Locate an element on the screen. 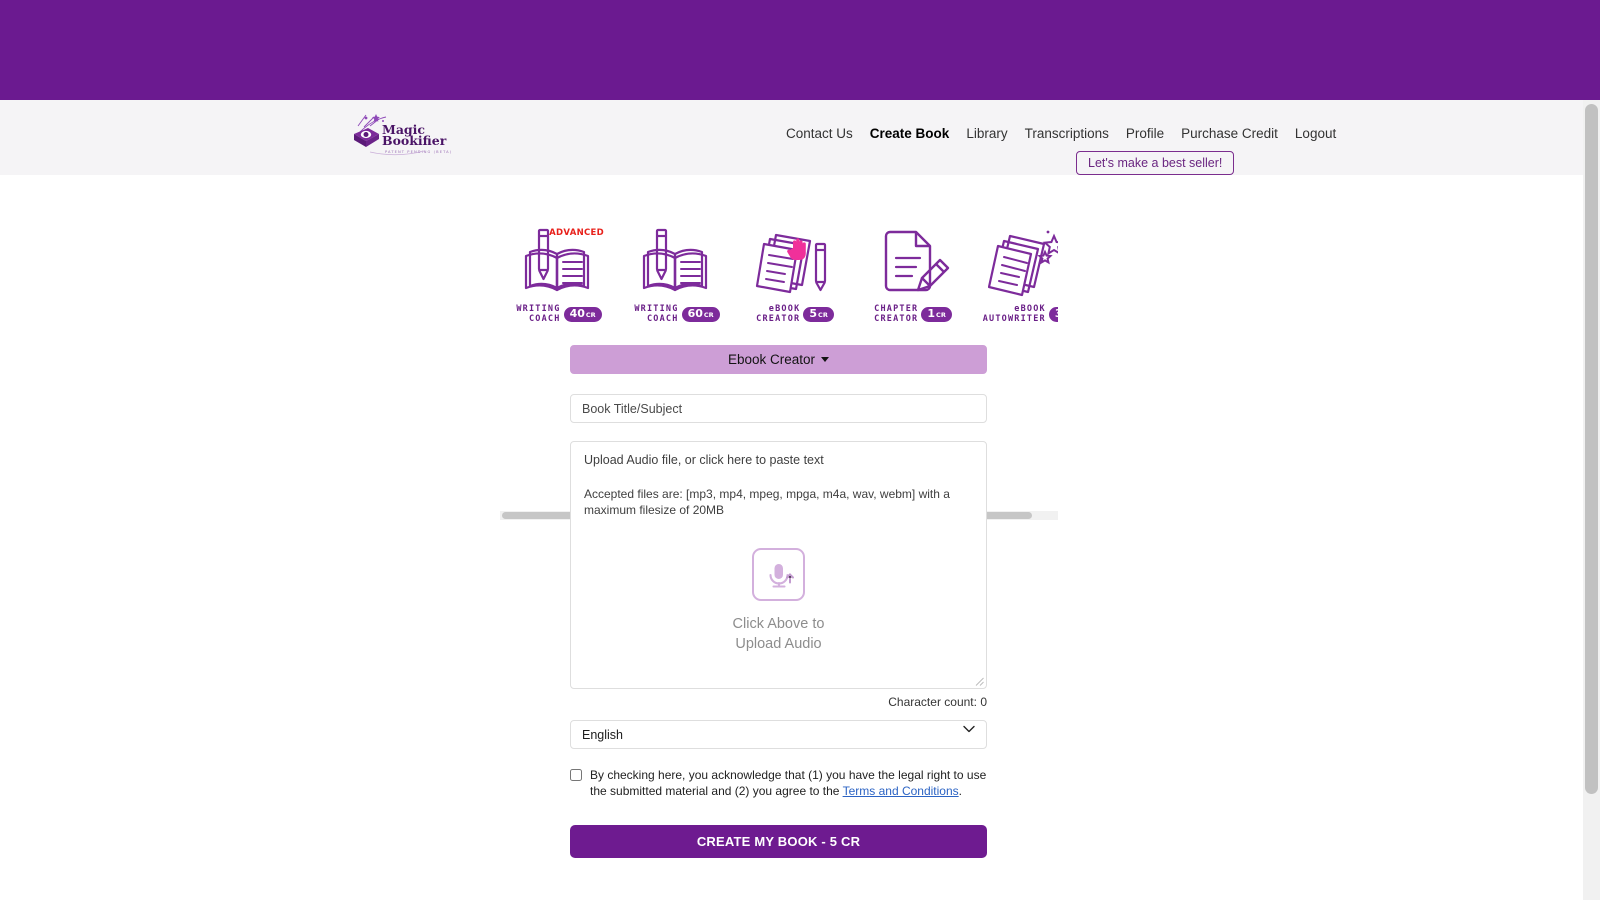 Image resolution: width=1600 pixels, height=900 pixels. product-writing-coach-40: ADVANCED WRITING COACH 40 CR is located at coordinates (559, 272).